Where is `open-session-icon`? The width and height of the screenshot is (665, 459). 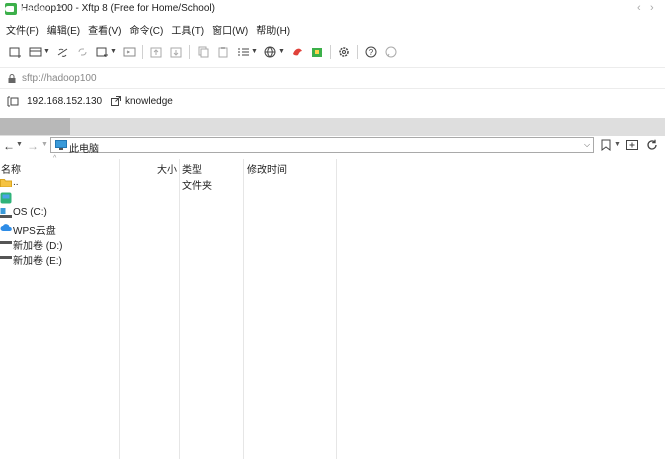 open-session-icon is located at coordinates (35, 52).